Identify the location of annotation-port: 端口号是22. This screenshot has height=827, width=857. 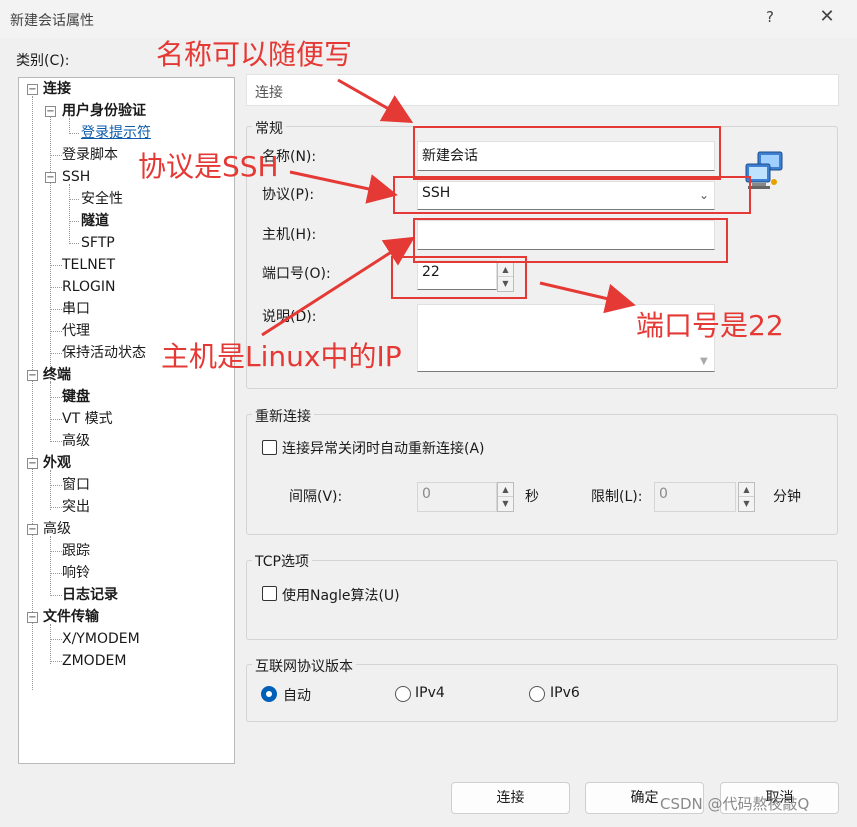
(710, 325).